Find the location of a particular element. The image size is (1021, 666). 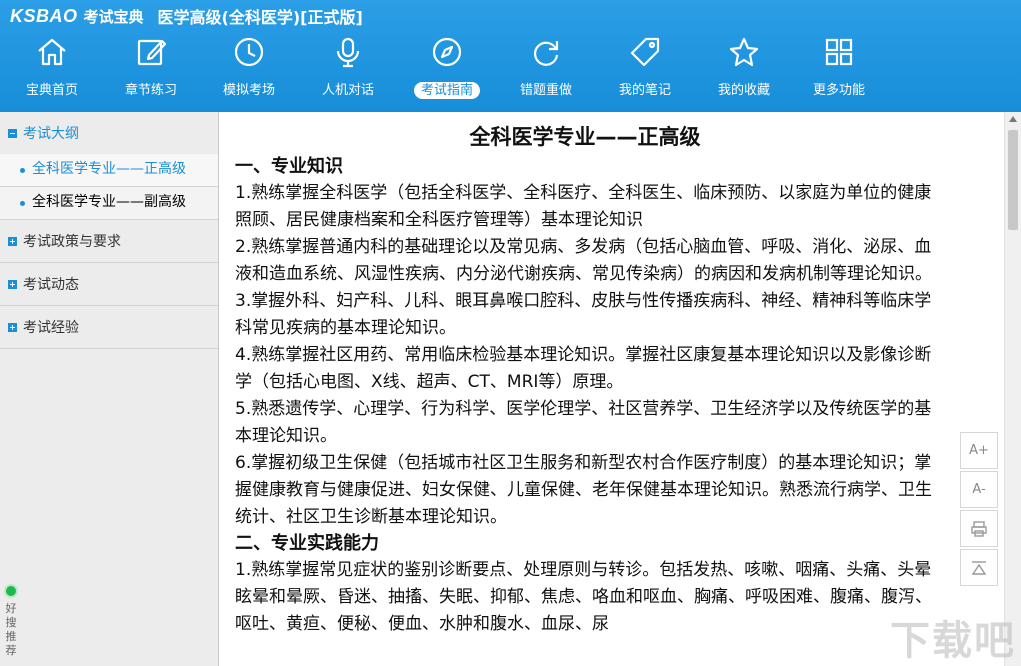

article-title: 全科医学专业——正高级 is located at coordinates (585, 137).